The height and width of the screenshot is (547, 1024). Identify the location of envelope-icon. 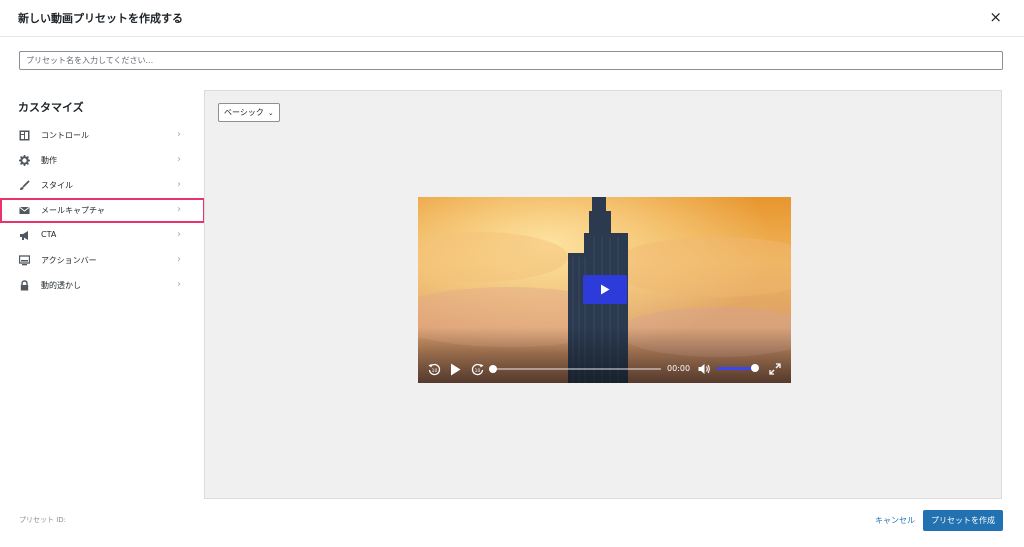
(24, 210).